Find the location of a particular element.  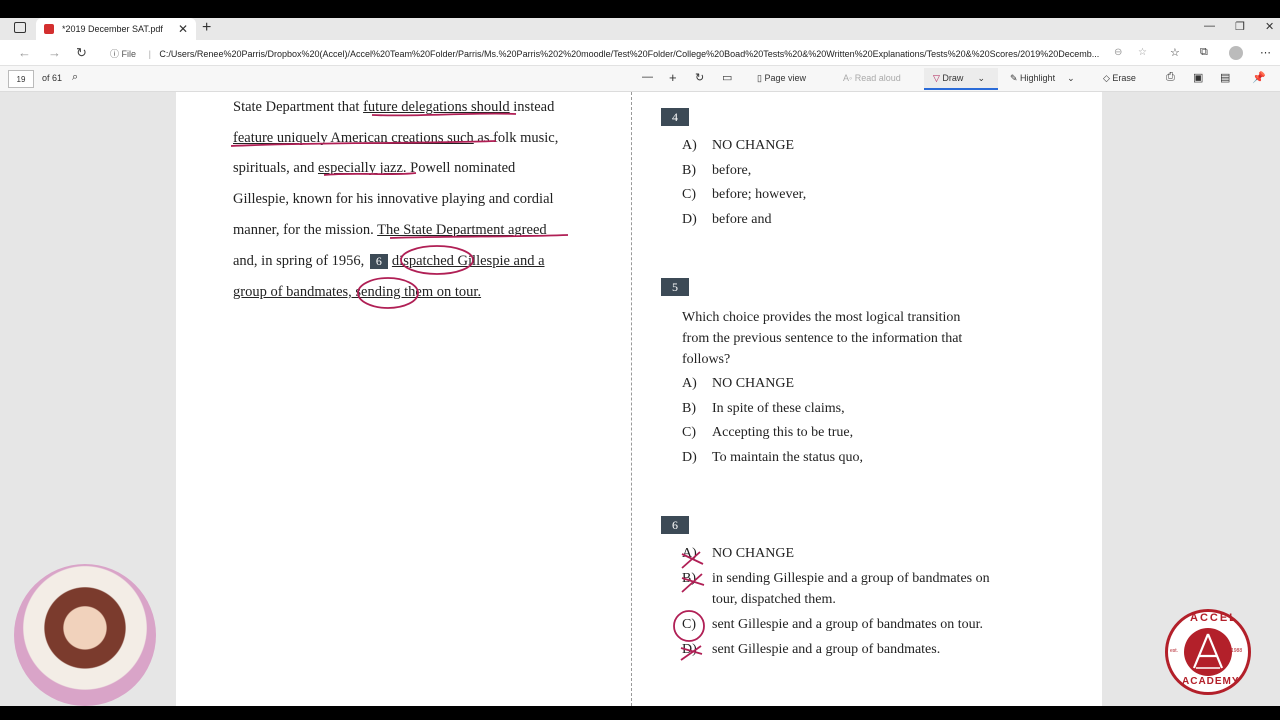

save-icon: ▣ is located at coordinates (1198, 77).